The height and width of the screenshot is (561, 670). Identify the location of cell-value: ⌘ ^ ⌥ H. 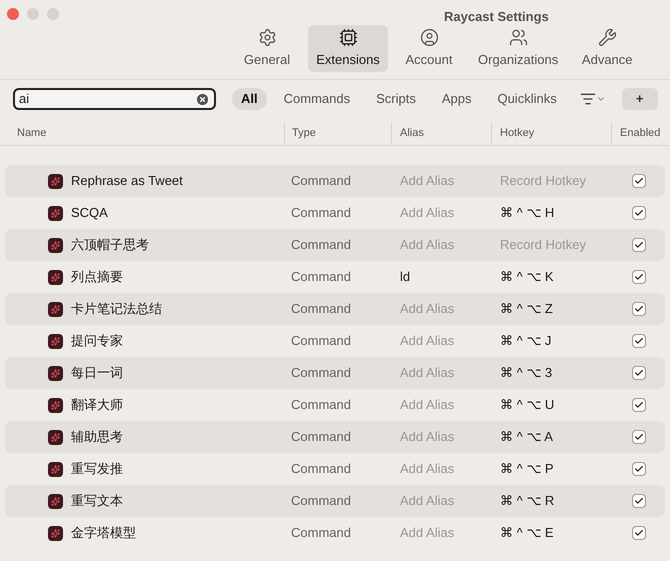
(527, 212).